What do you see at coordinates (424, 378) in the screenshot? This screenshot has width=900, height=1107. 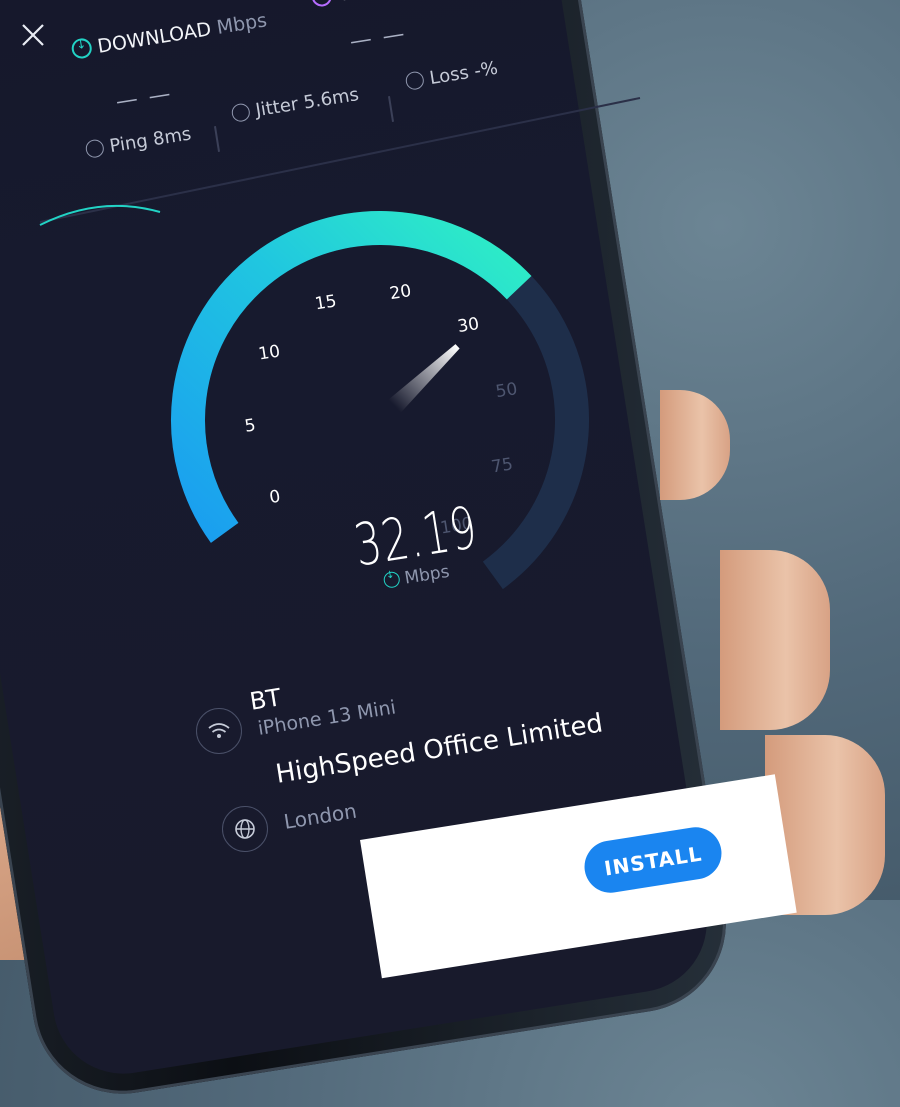 I see `gauge-needle` at bounding box center [424, 378].